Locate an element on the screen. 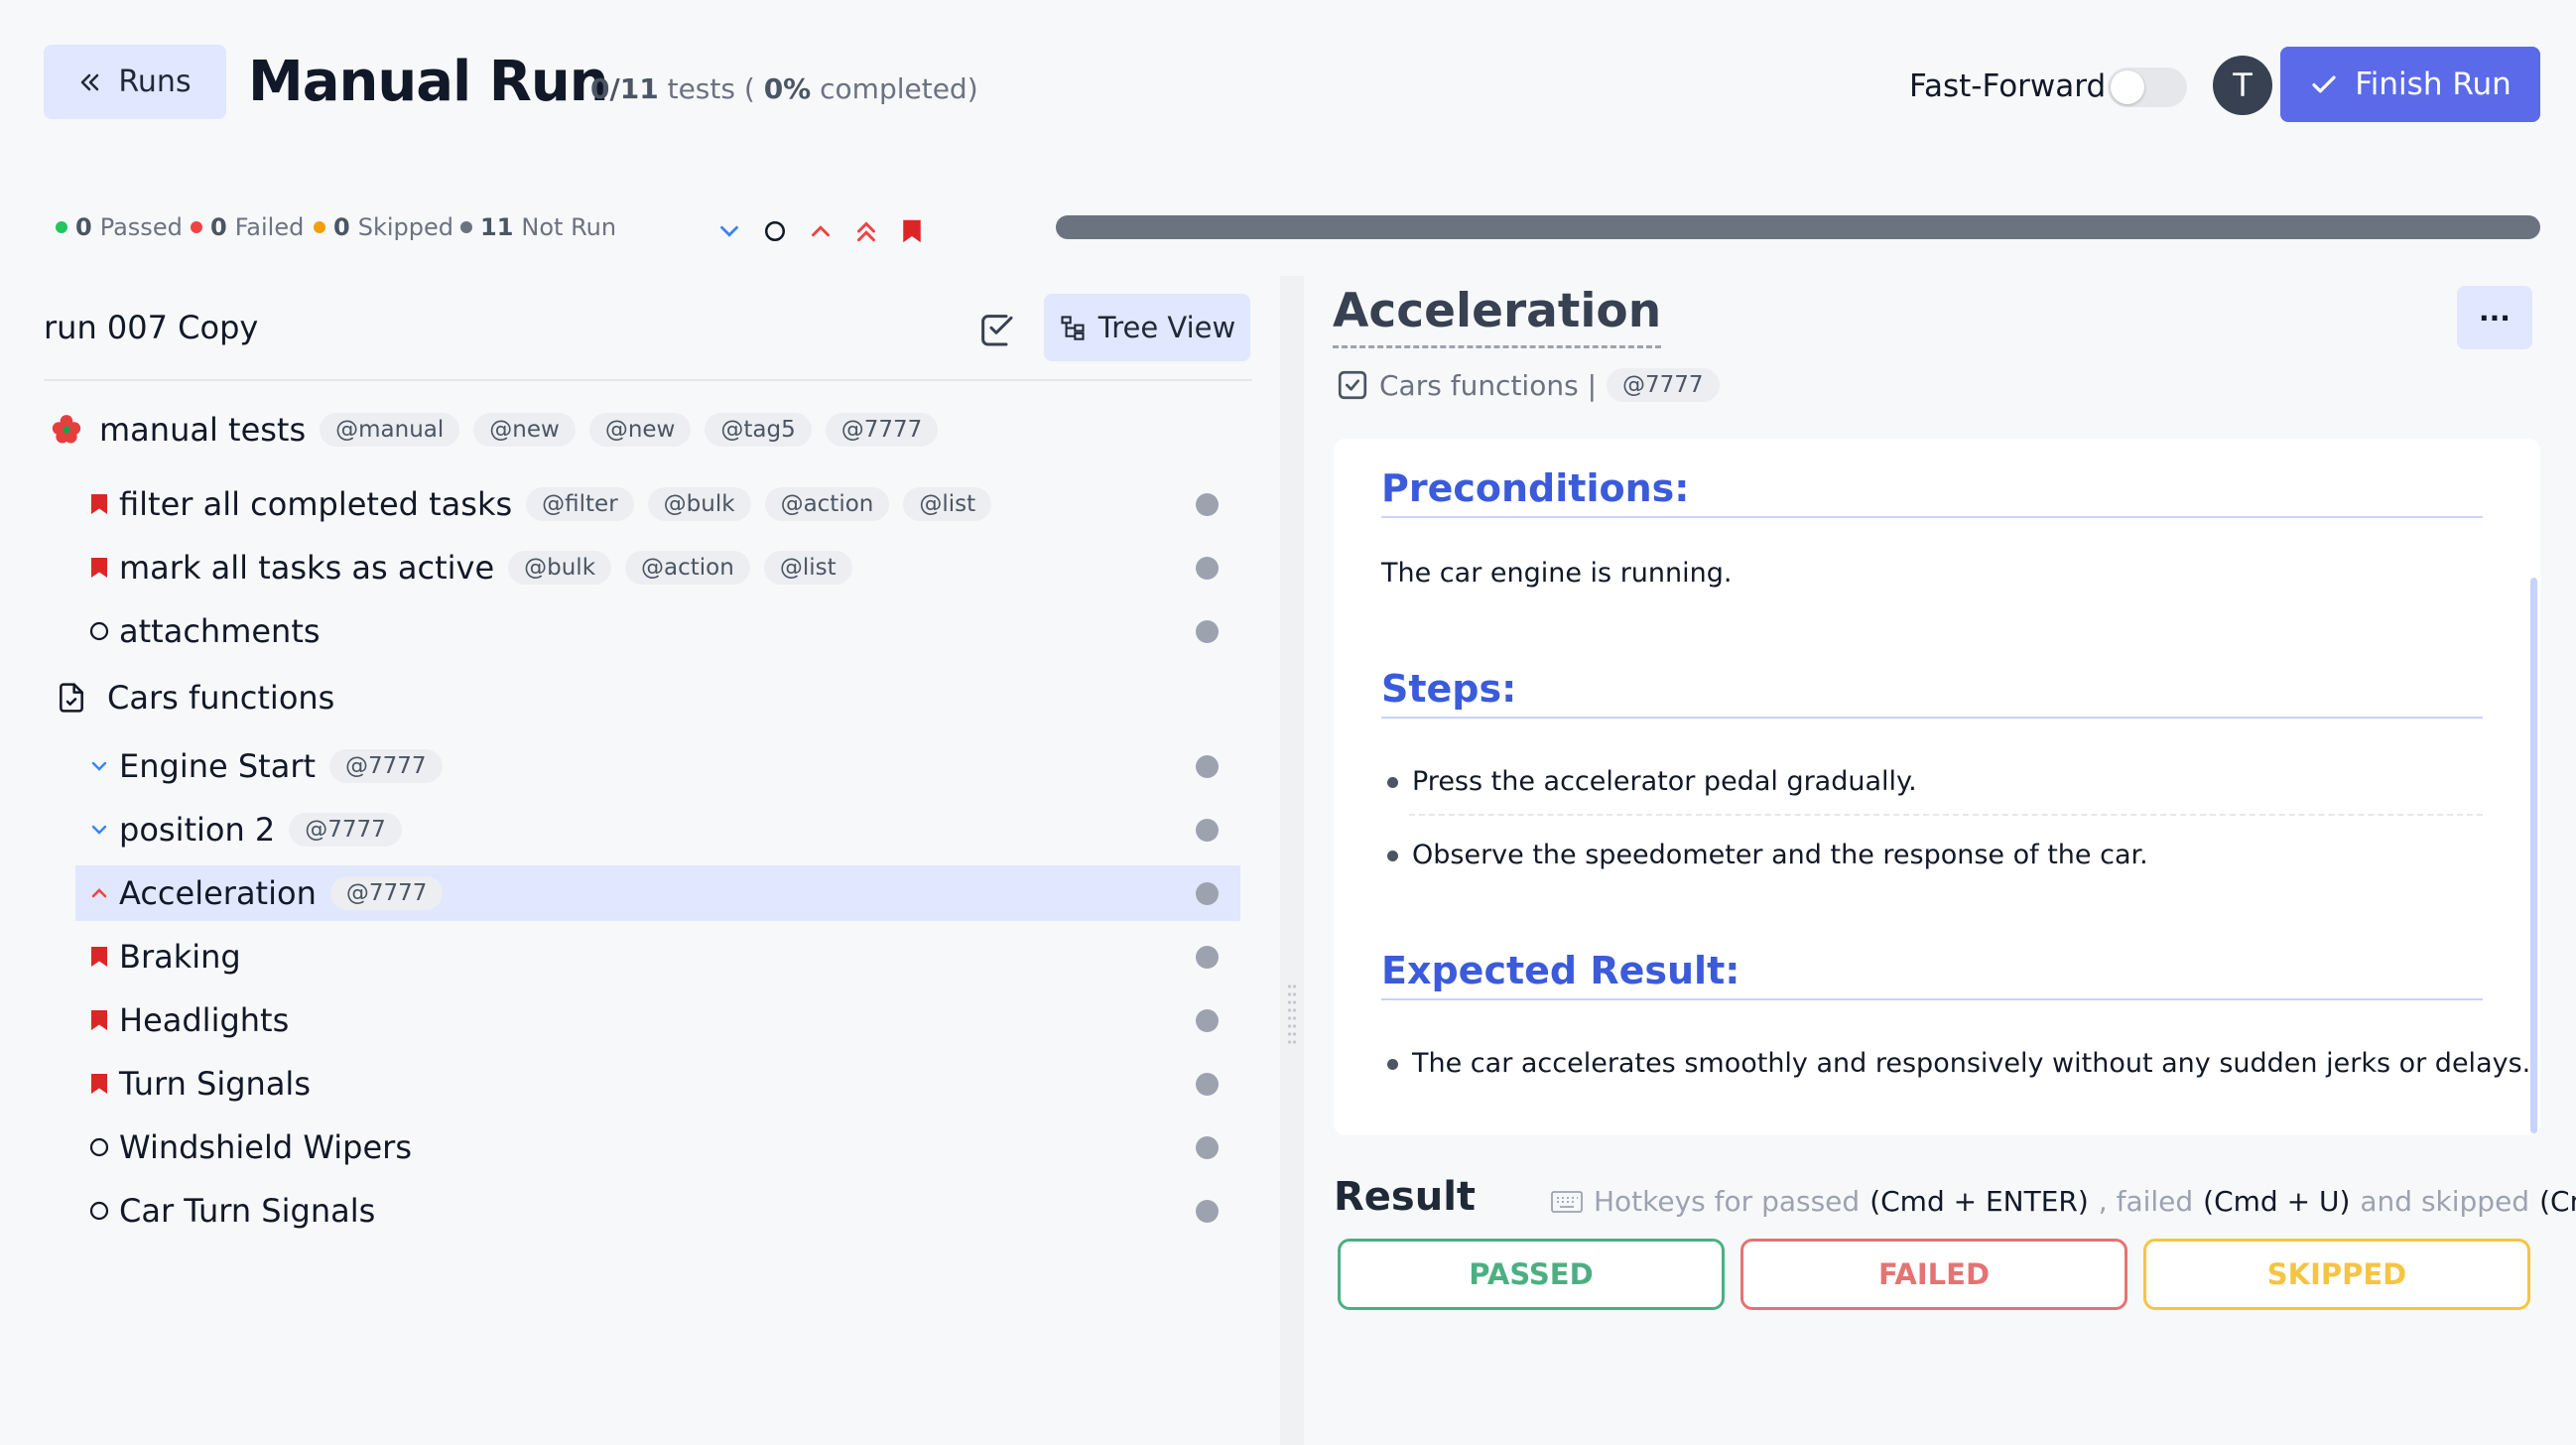 The height and width of the screenshot is (1445, 2576). test-row: Car Turn Signals is located at coordinates (658, 1211).